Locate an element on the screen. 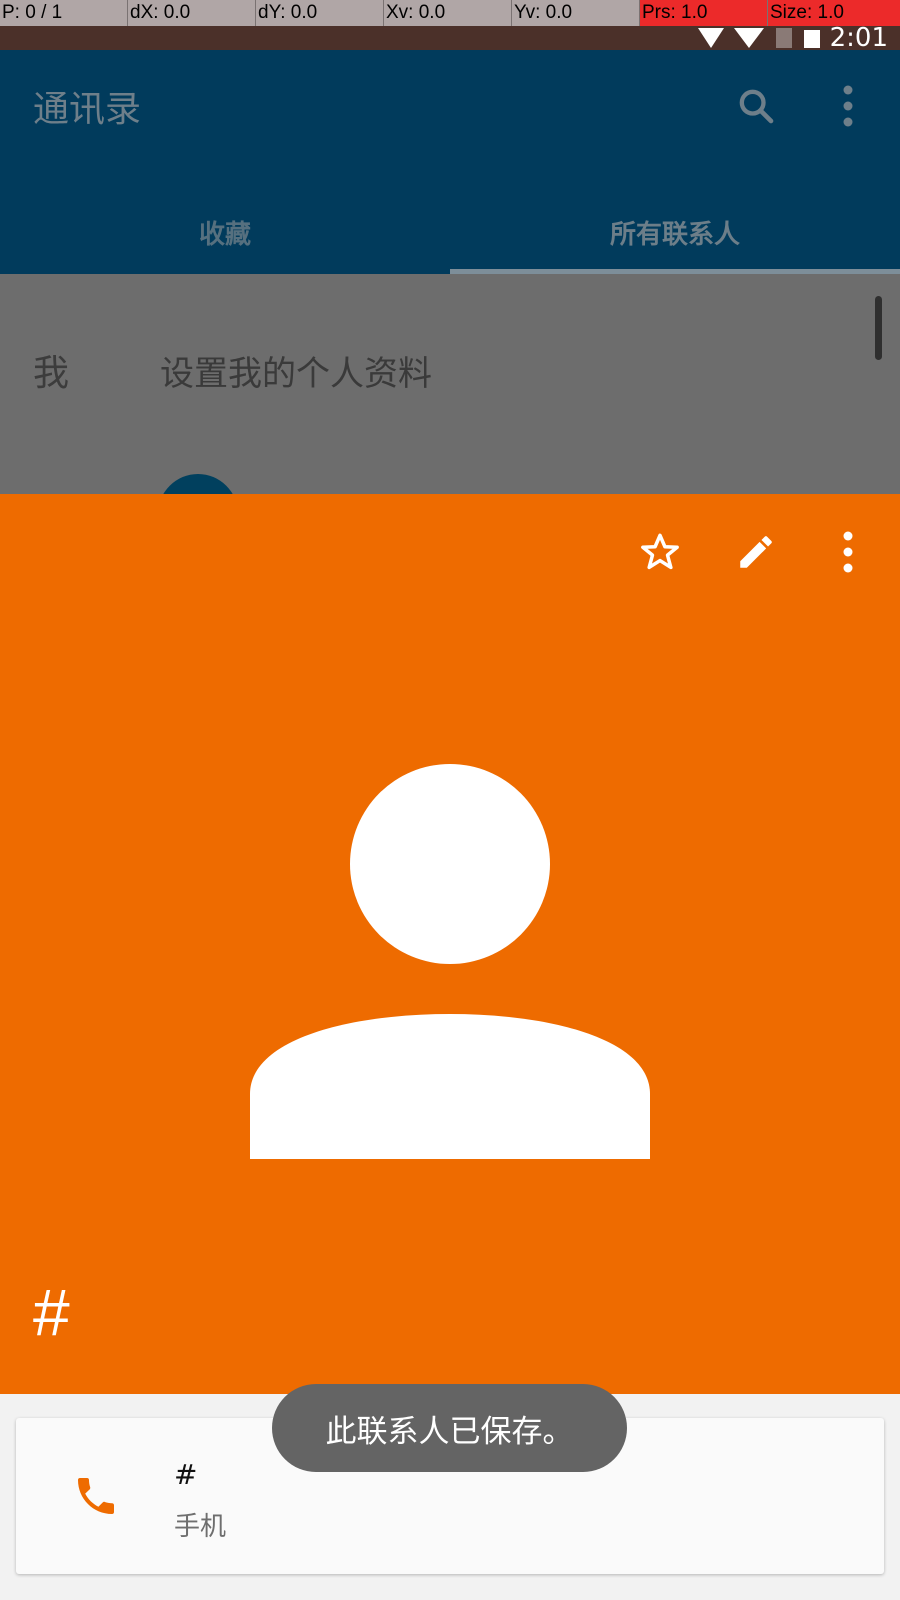 Image resolution: width=900 pixels, height=1600 pixels. edit-icon is located at coordinates (756, 552).